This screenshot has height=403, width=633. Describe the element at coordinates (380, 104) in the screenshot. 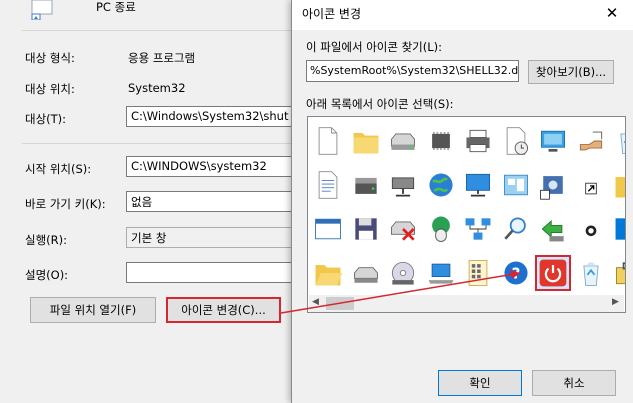

I see `icon-list-label: 아래 목록에서 아이콘 선택(S):` at that location.